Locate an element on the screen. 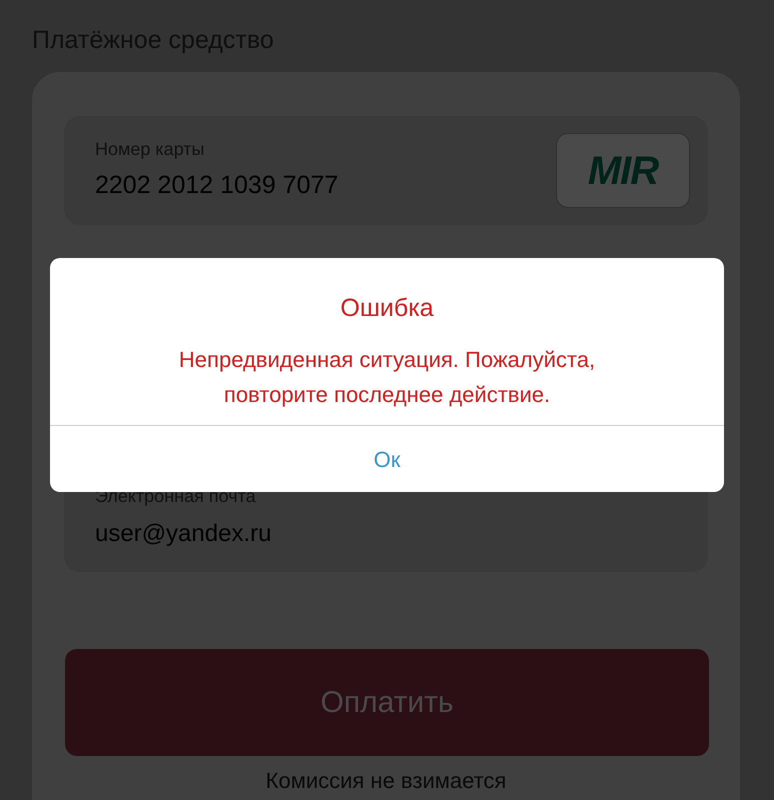  dialog-message: Непредвиденная ситуация. Пожалуйста, повторите последнее действие. is located at coordinates (387, 377).